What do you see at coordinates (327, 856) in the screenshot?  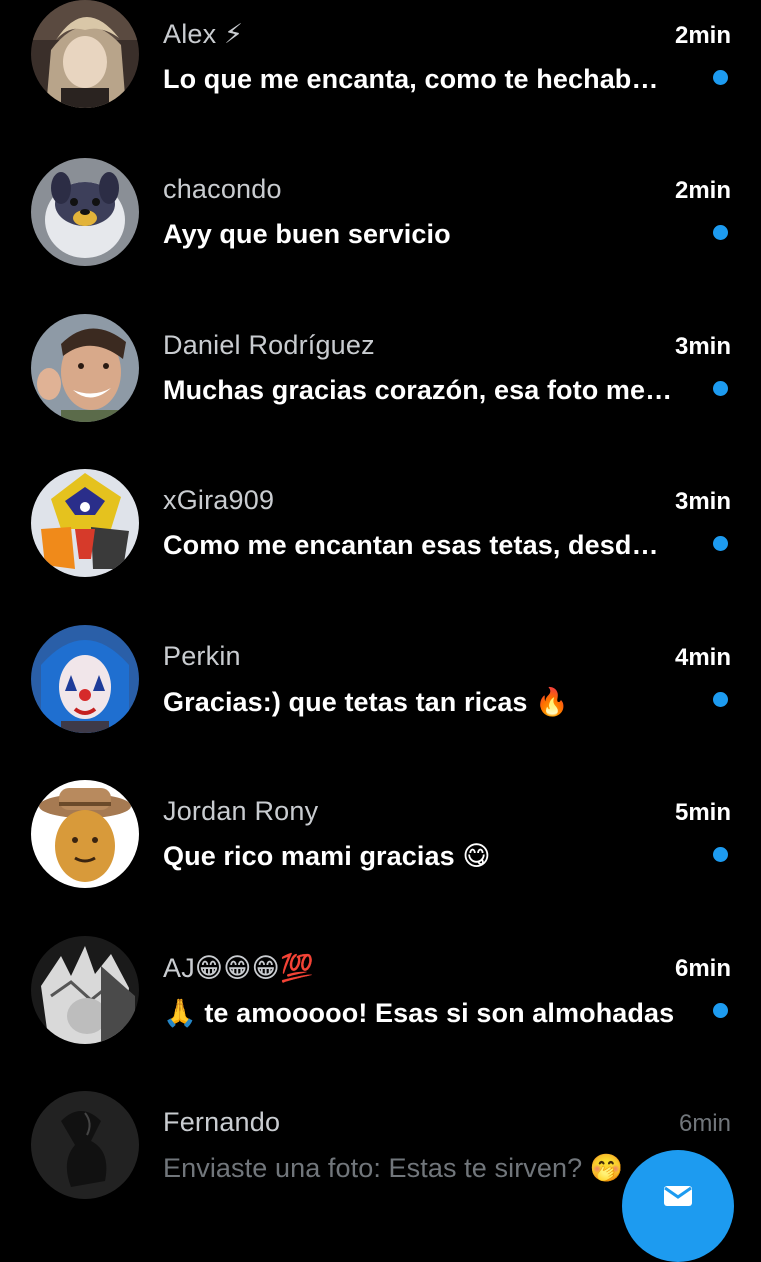 I see `message-preview: Que rico mami gracias 😋` at bounding box center [327, 856].